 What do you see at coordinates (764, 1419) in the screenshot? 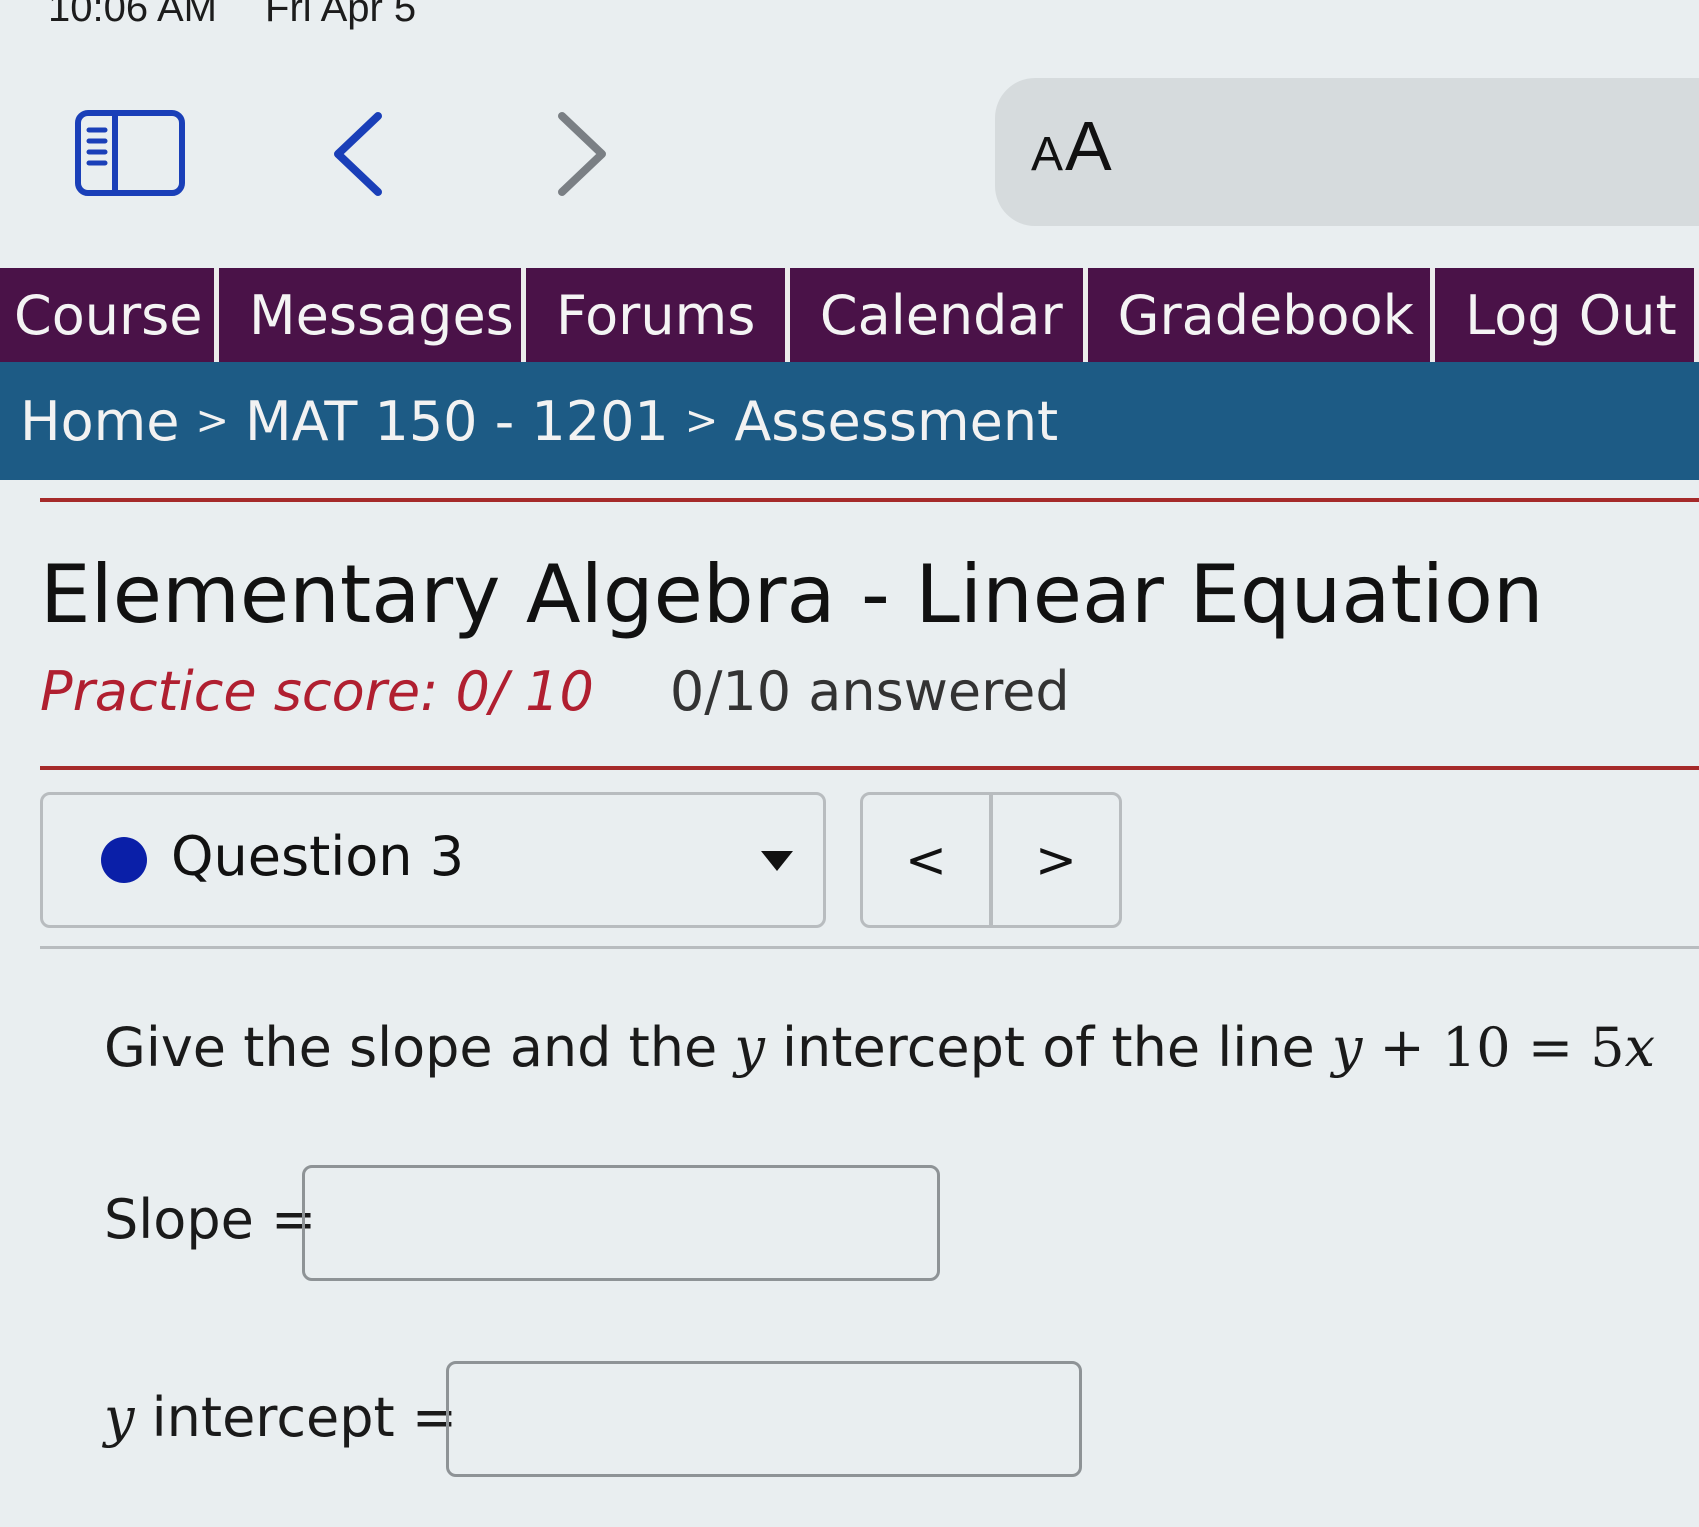
I see `y-intercept-input` at bounding box center [764, 1419].